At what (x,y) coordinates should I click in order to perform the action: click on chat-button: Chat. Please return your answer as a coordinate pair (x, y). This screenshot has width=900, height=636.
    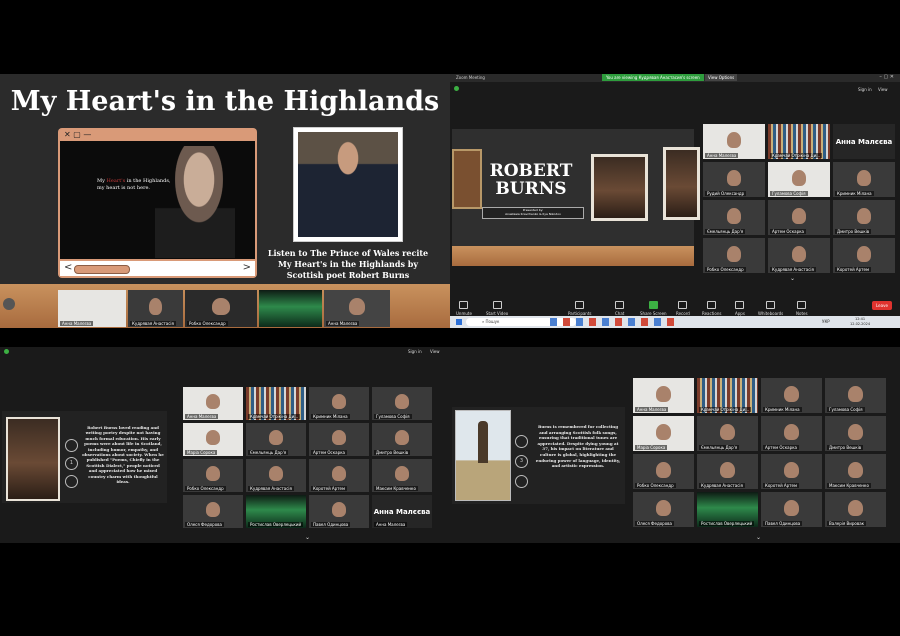
    Looking at the image, I should click on (619, 308).